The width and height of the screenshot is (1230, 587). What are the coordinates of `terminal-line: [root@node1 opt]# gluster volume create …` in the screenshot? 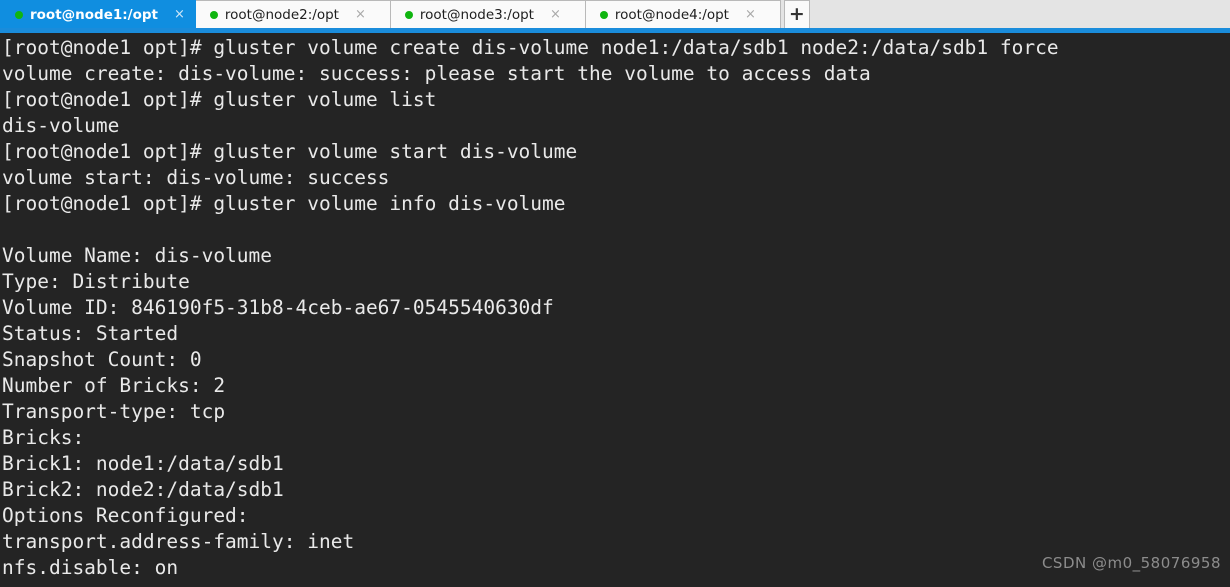 It's located at (530, 47).